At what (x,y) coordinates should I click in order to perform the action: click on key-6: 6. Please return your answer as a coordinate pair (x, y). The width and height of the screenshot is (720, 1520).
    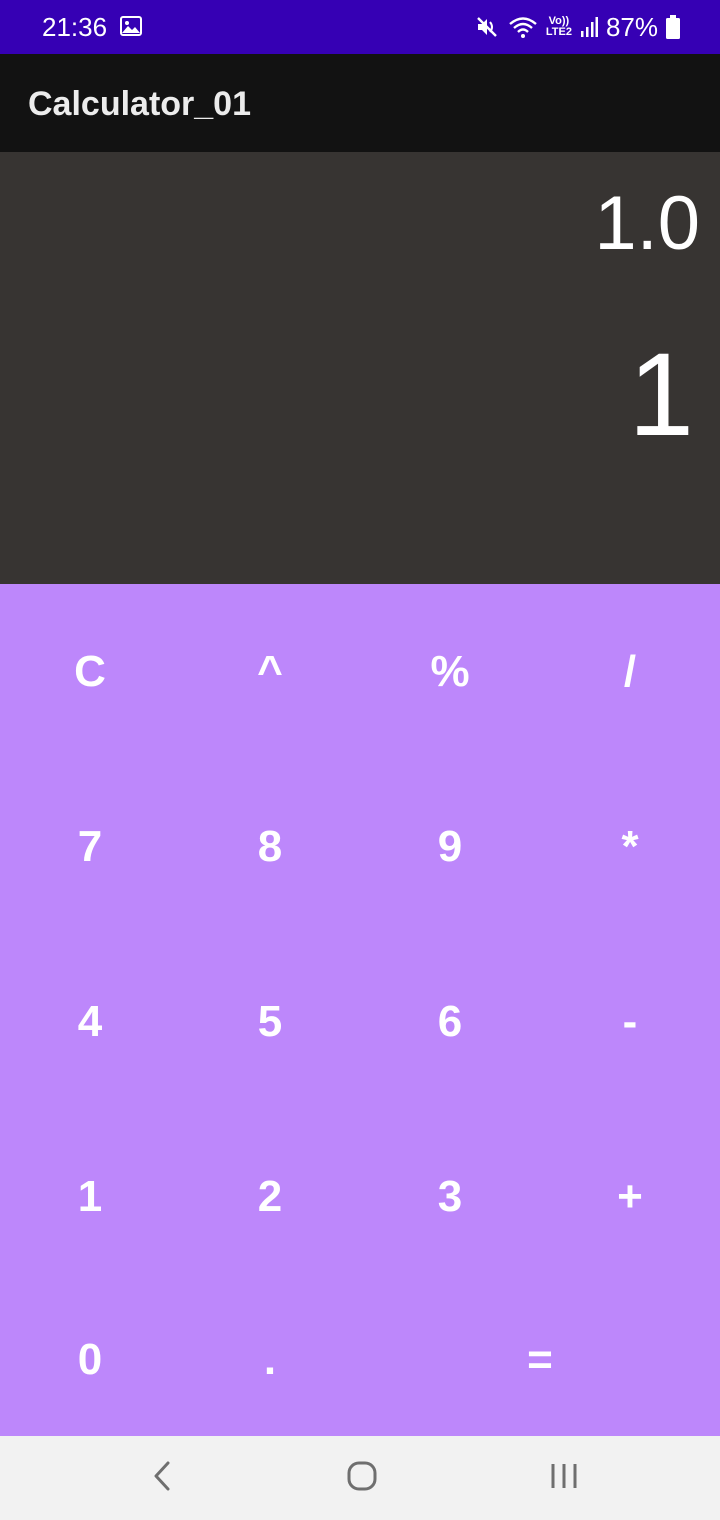
    Looking at the image, I should click on (450, 1021).